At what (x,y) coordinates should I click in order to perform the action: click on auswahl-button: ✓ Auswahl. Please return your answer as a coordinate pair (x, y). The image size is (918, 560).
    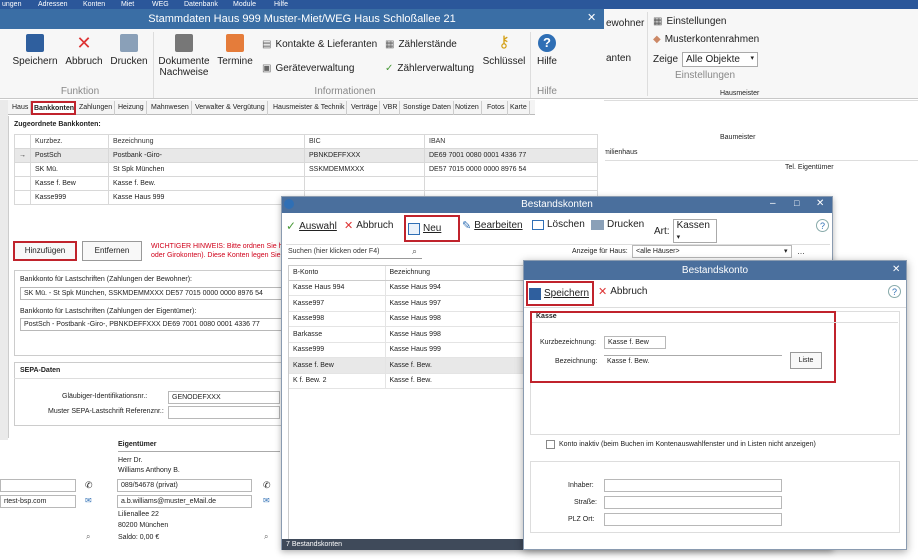
    Looking at the image, I should click on (311, 226).